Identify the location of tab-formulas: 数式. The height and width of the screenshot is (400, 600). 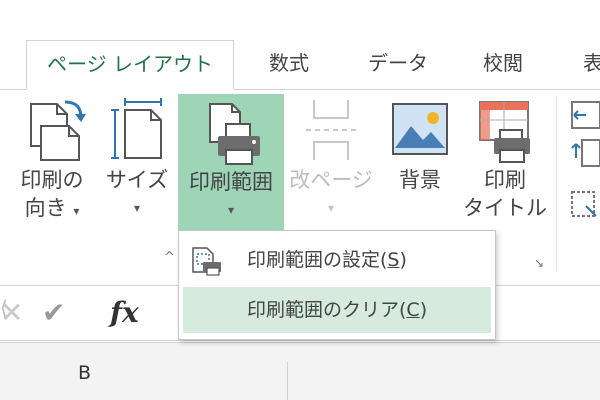
(289, 65).